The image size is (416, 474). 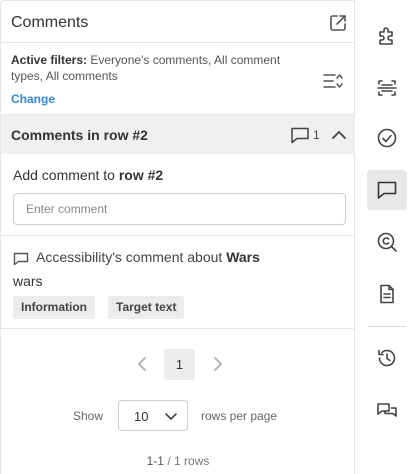 I want to click on add-comment-label: Add comment to row #2, so click(x=88, y=175).